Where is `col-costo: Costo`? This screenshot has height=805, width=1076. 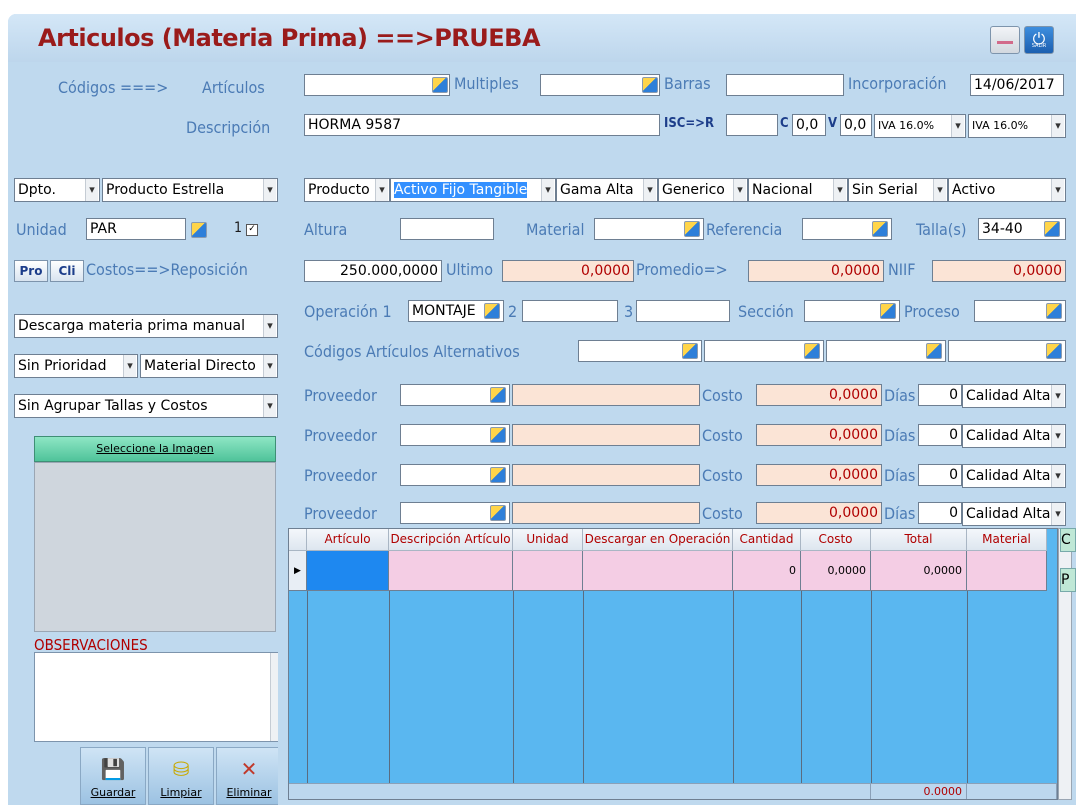
col-costo: Costo is located at coordinates (836, 540).